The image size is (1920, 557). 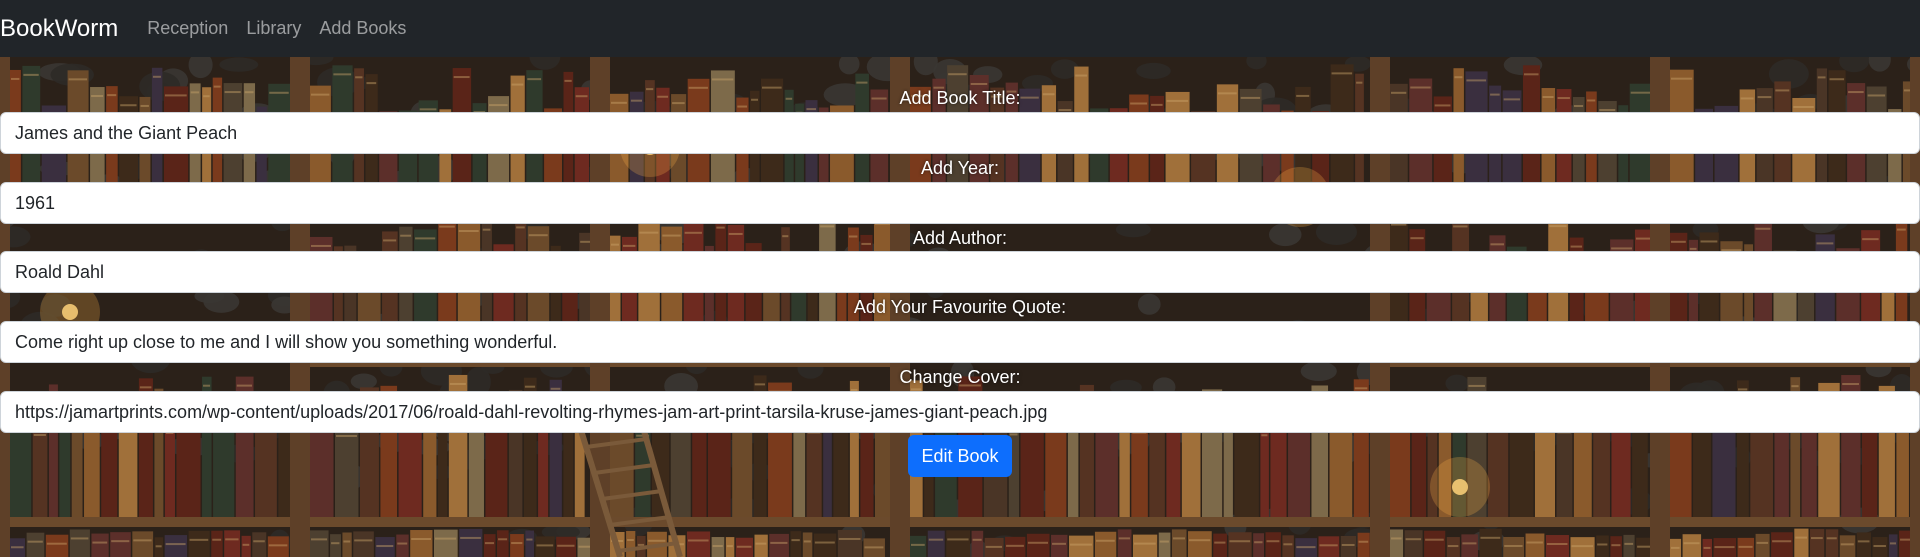 I want to click on cover-url-label: Change Cover:, so click(x=960, y=377).